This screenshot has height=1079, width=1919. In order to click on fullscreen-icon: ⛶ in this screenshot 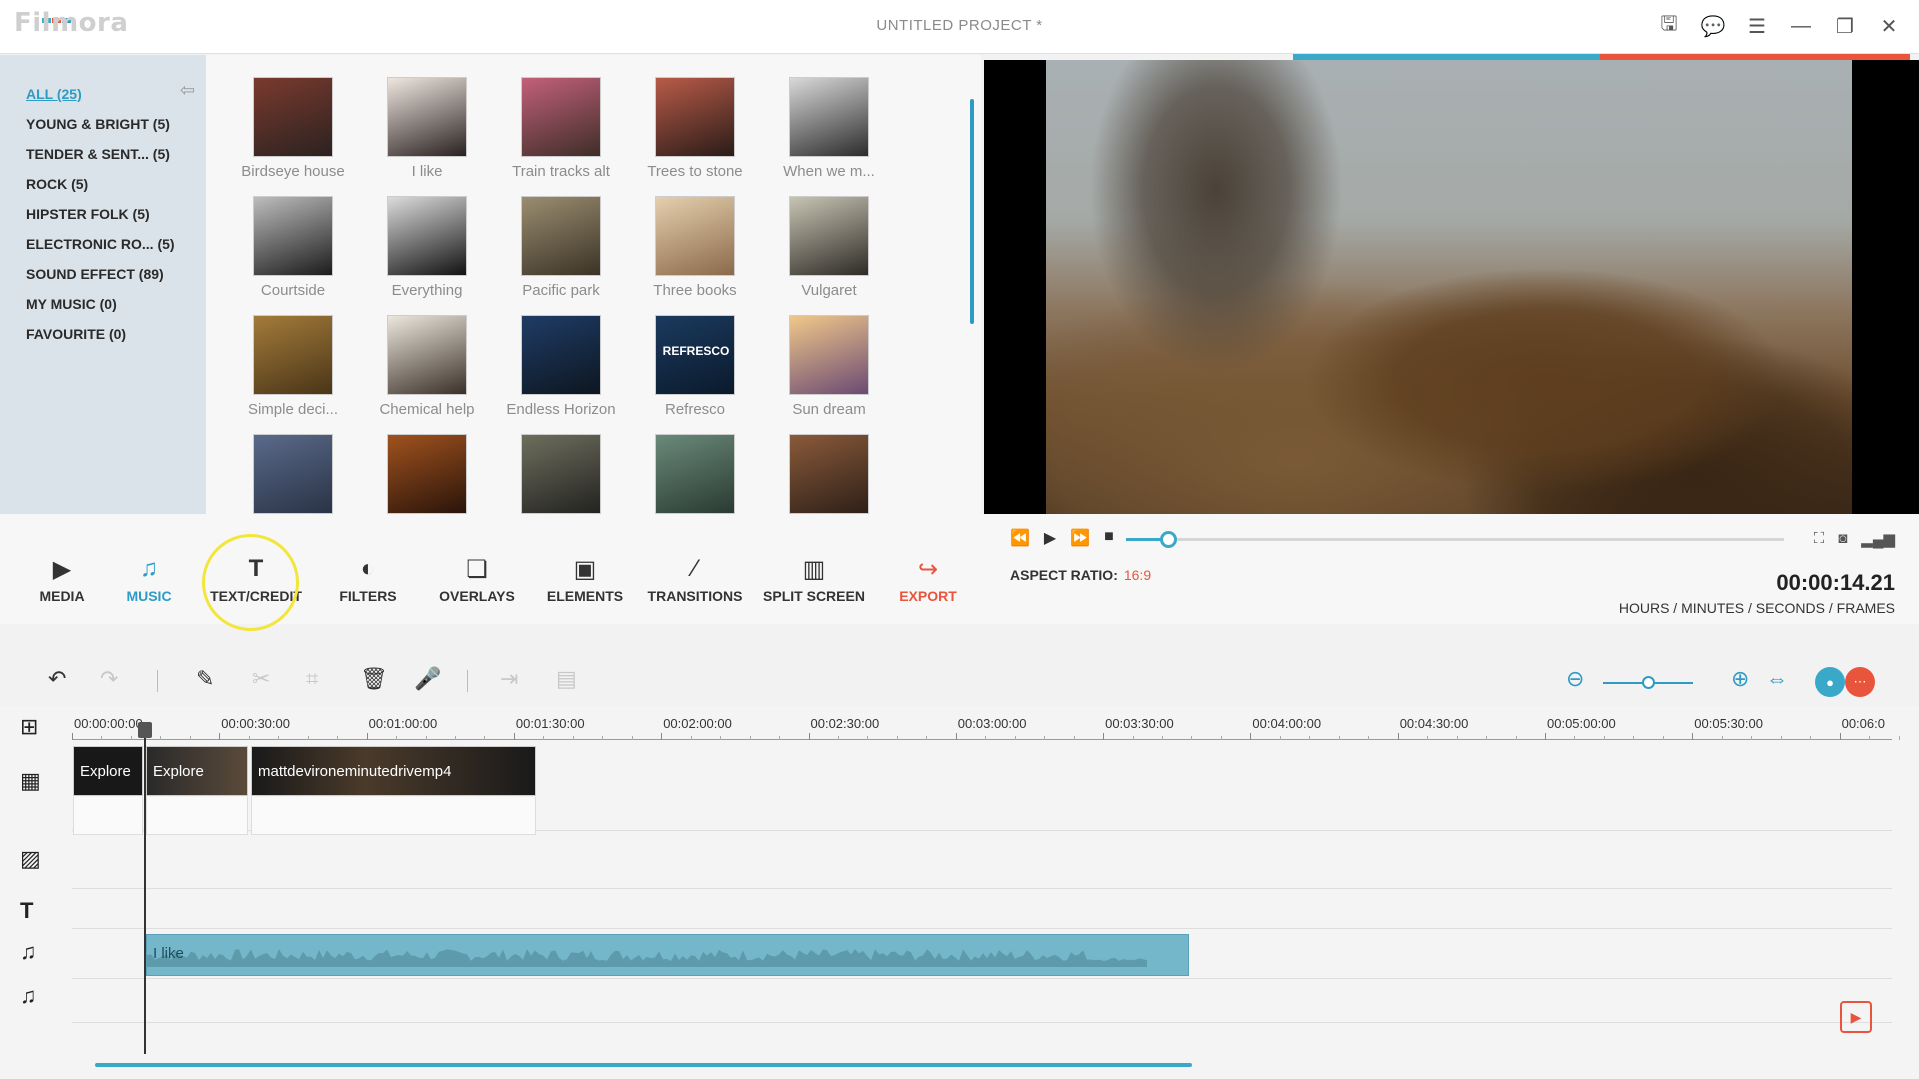, I will do `click(1819, 539)`.